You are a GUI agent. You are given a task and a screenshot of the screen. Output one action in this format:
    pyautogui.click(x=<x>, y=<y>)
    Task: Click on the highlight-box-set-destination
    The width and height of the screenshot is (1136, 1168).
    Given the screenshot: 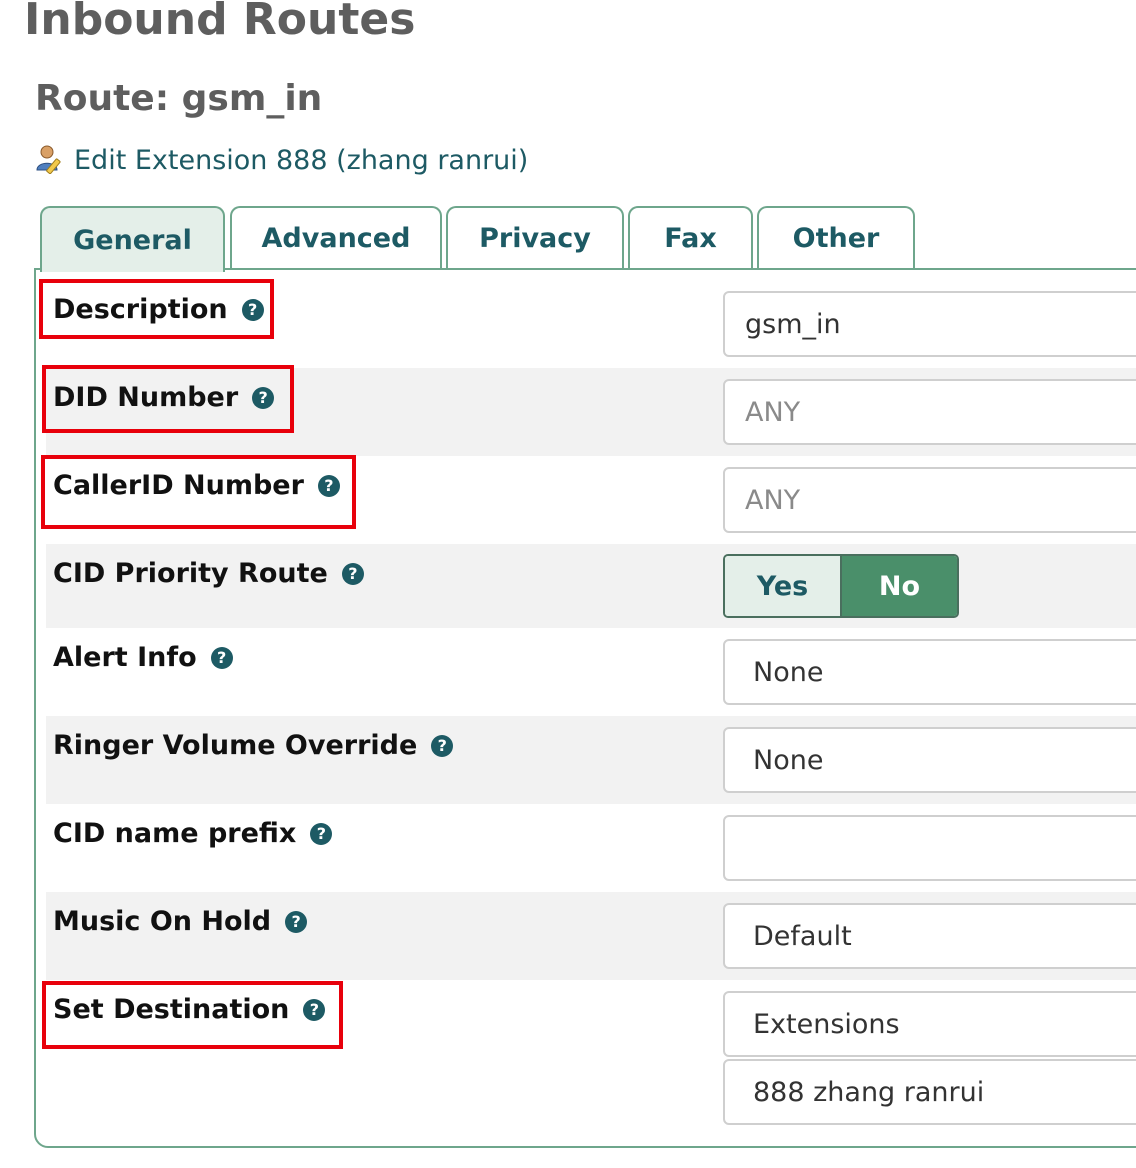 What is the action you would take?
    pyautogui.click(x=192, y=1015)
    